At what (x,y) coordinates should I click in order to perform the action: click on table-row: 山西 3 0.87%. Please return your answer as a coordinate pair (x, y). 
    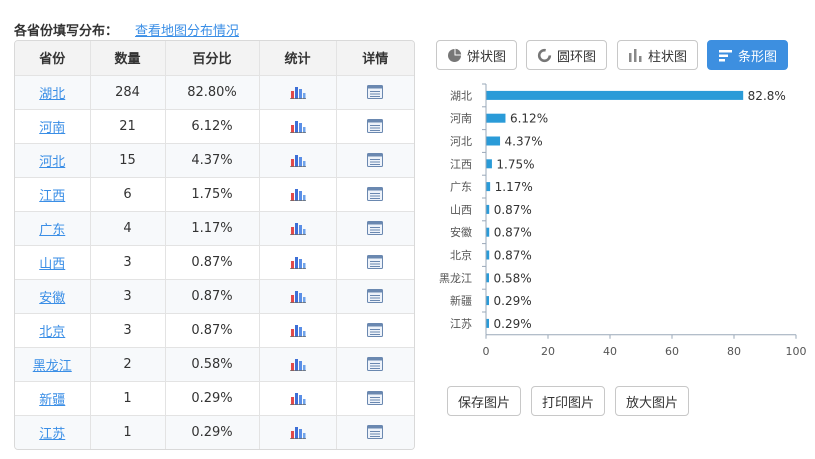
    Looking at the image, I should click on (214, 262).